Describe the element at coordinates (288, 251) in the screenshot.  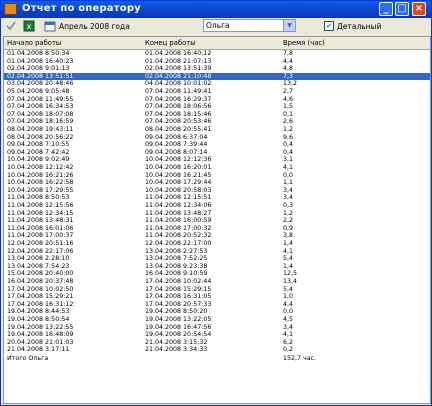
I see `time-cell: 4,1` at that location.